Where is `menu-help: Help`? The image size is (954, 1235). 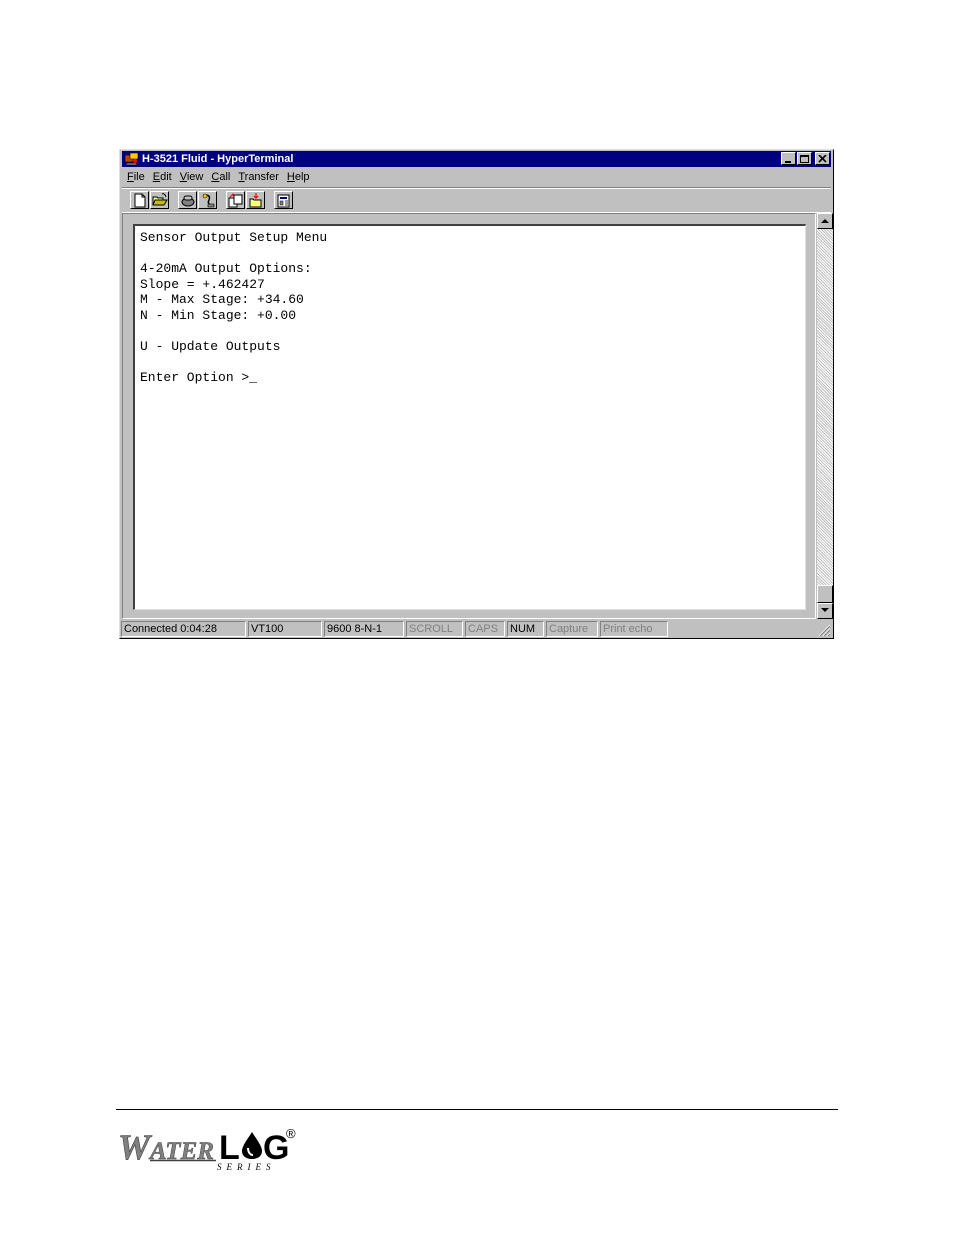 menu-help: Help is located at coordinates (298, 177).